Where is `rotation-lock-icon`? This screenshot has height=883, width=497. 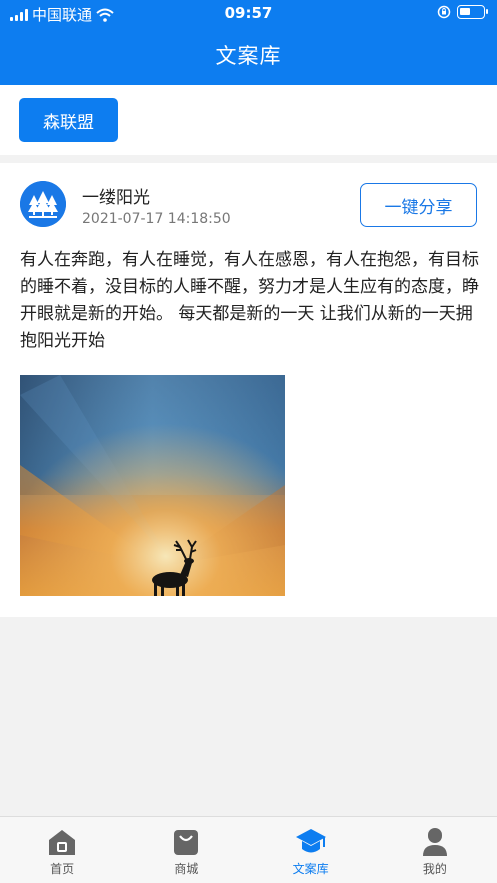
rotation-lock-icon is located at coordinates (444, 12).